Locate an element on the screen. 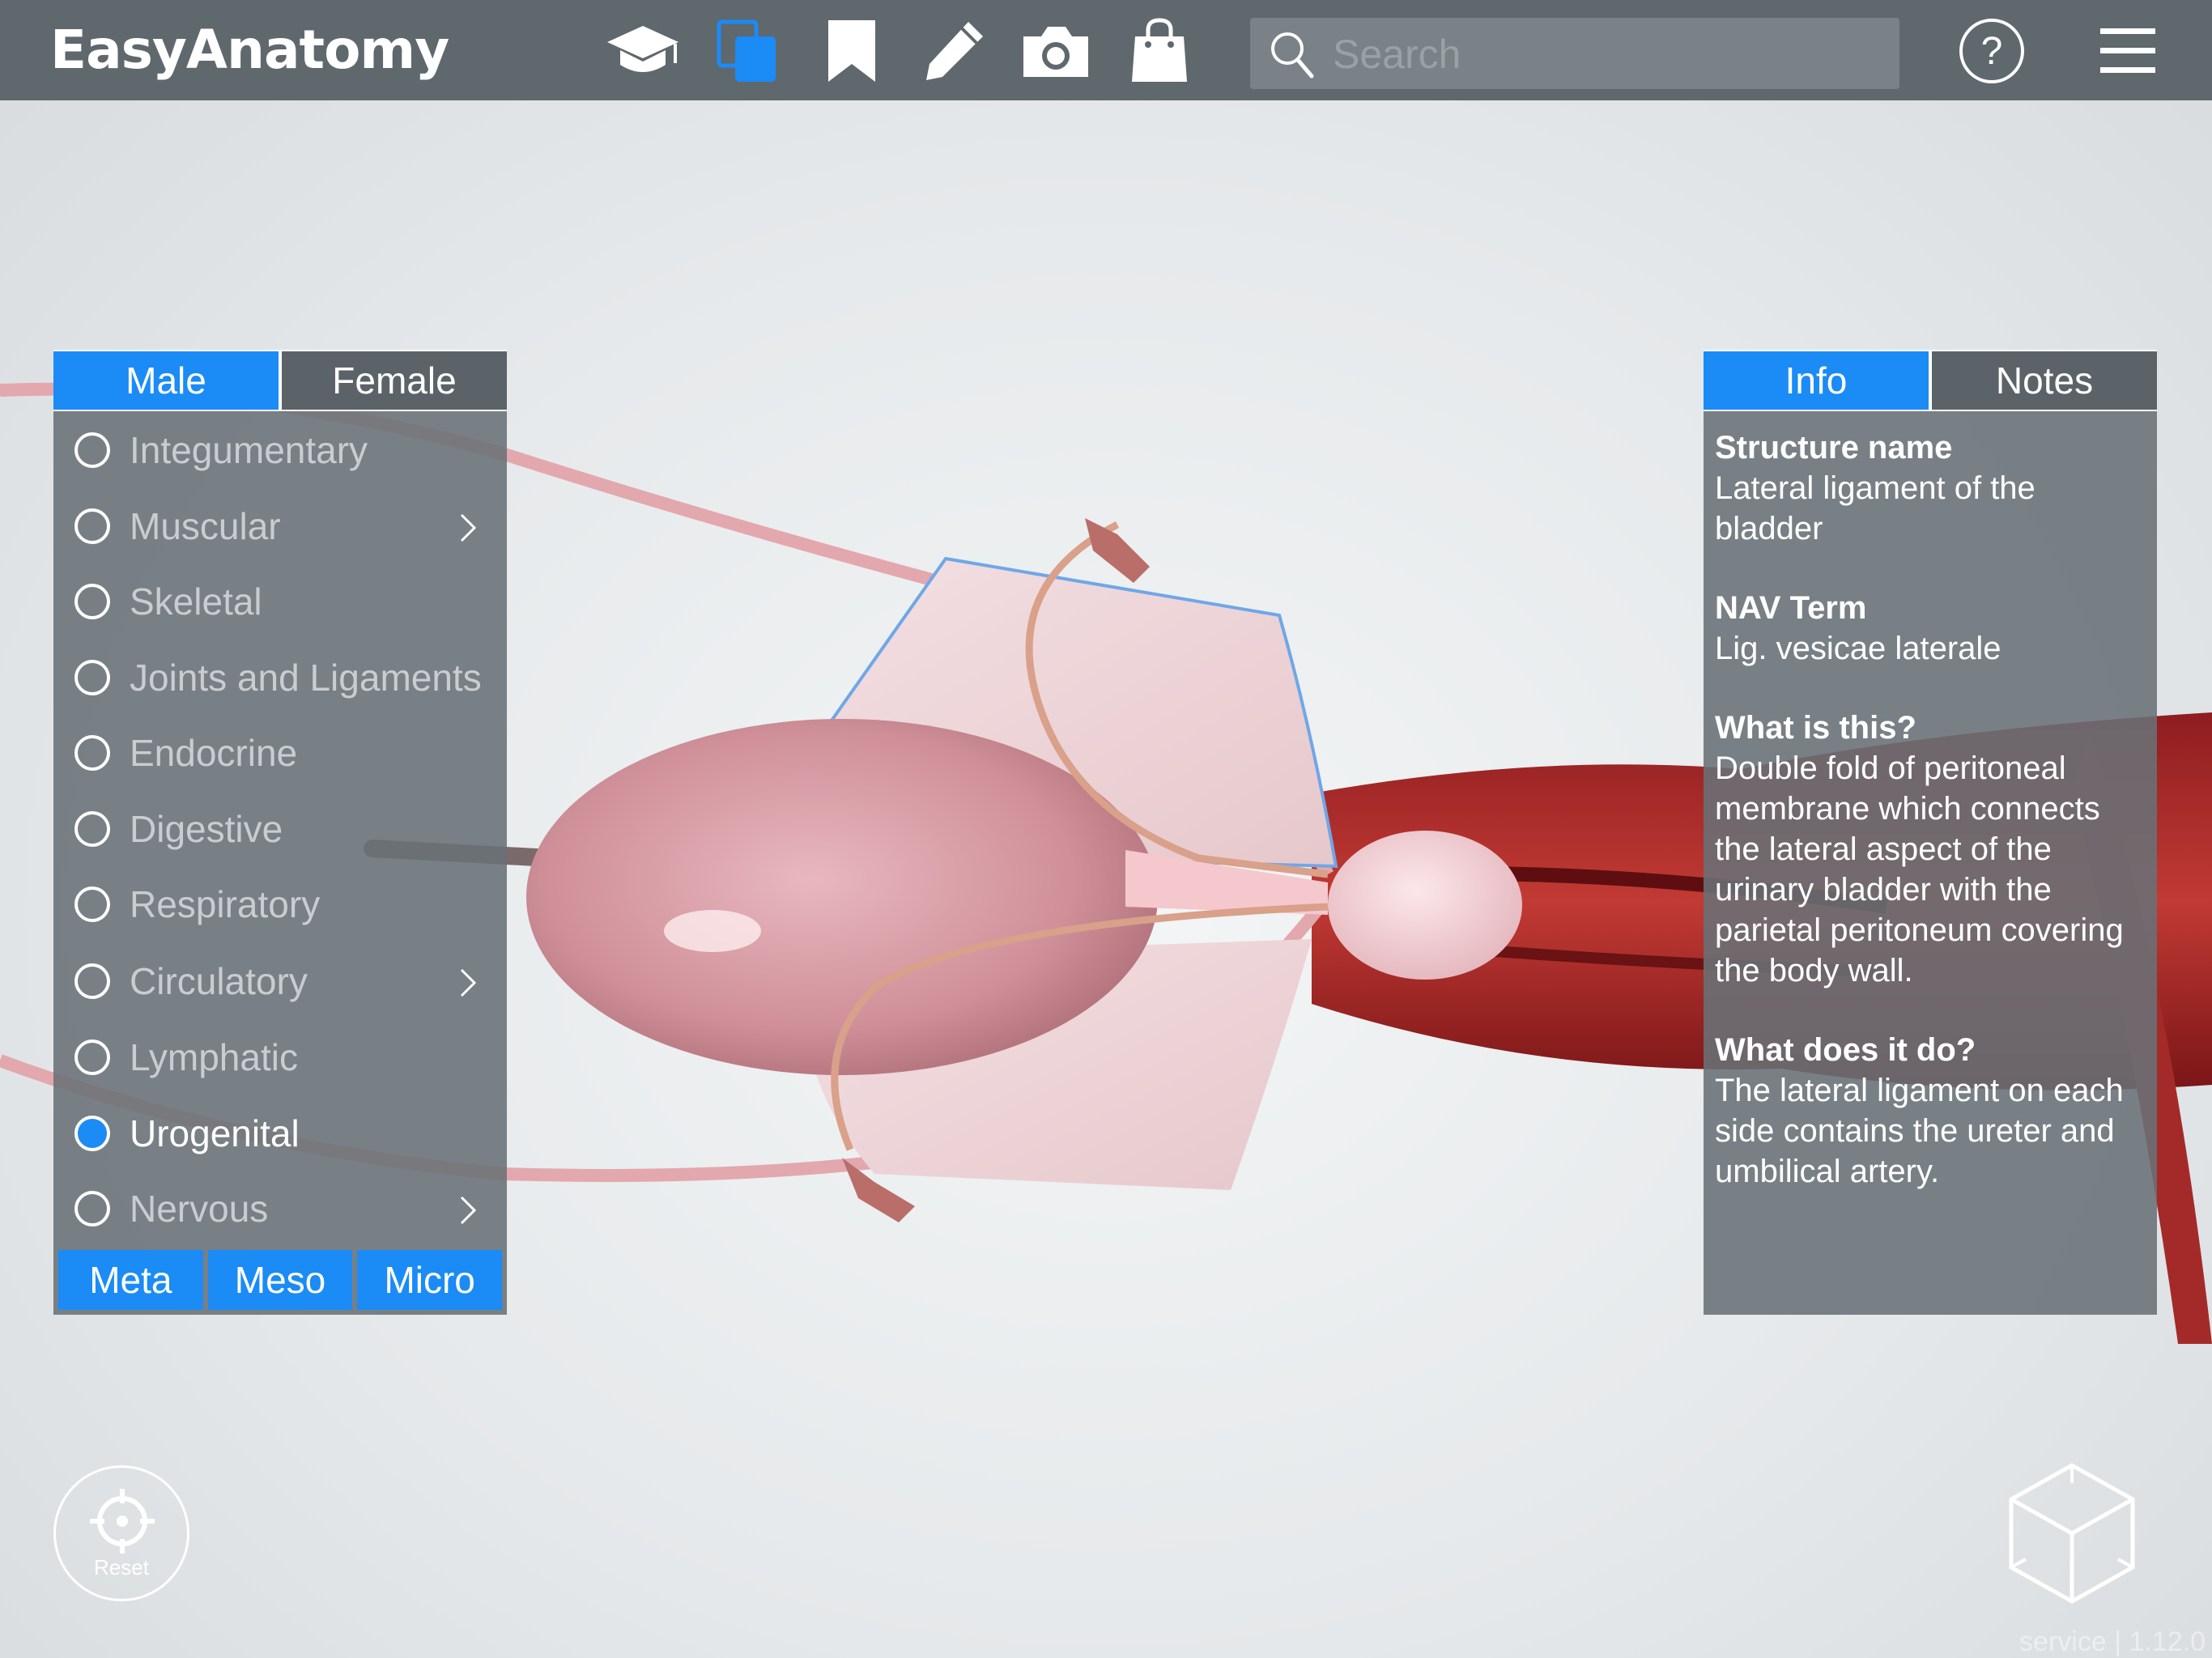  structure-name-heading: Structure name is located at coordinates (1834, 448).